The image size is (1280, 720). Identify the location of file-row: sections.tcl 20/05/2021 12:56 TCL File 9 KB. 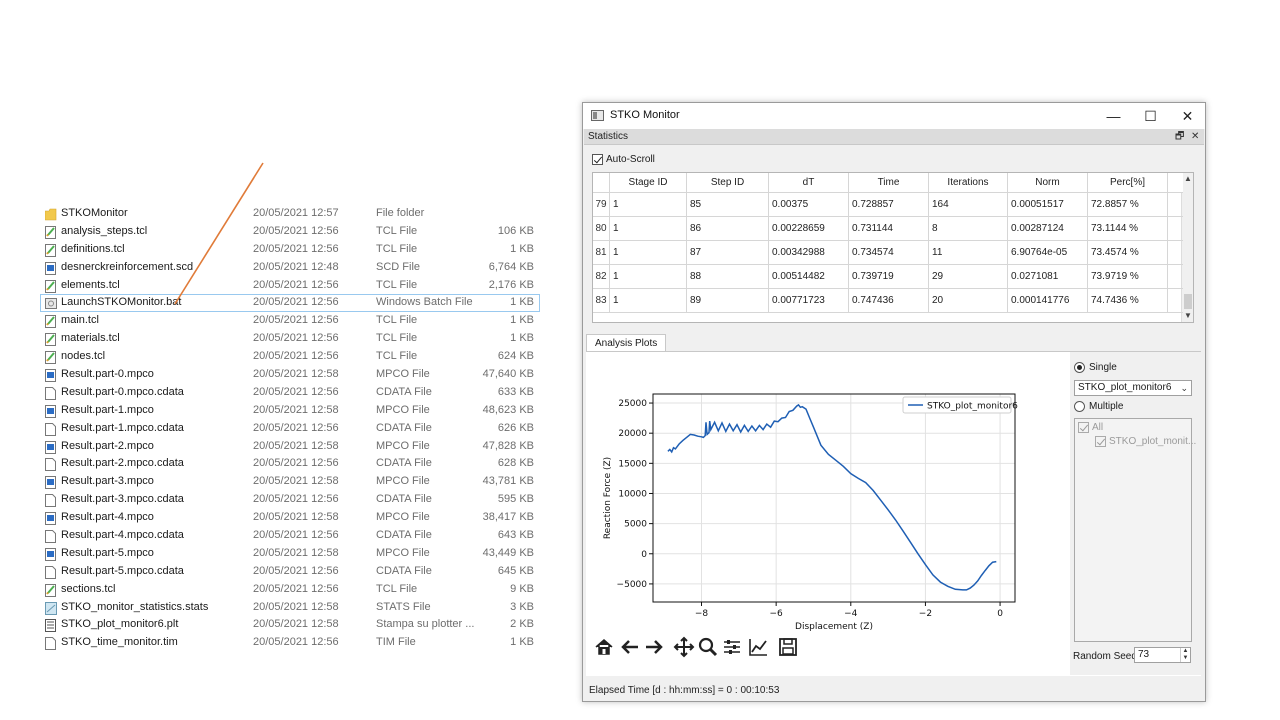
(290, 590).